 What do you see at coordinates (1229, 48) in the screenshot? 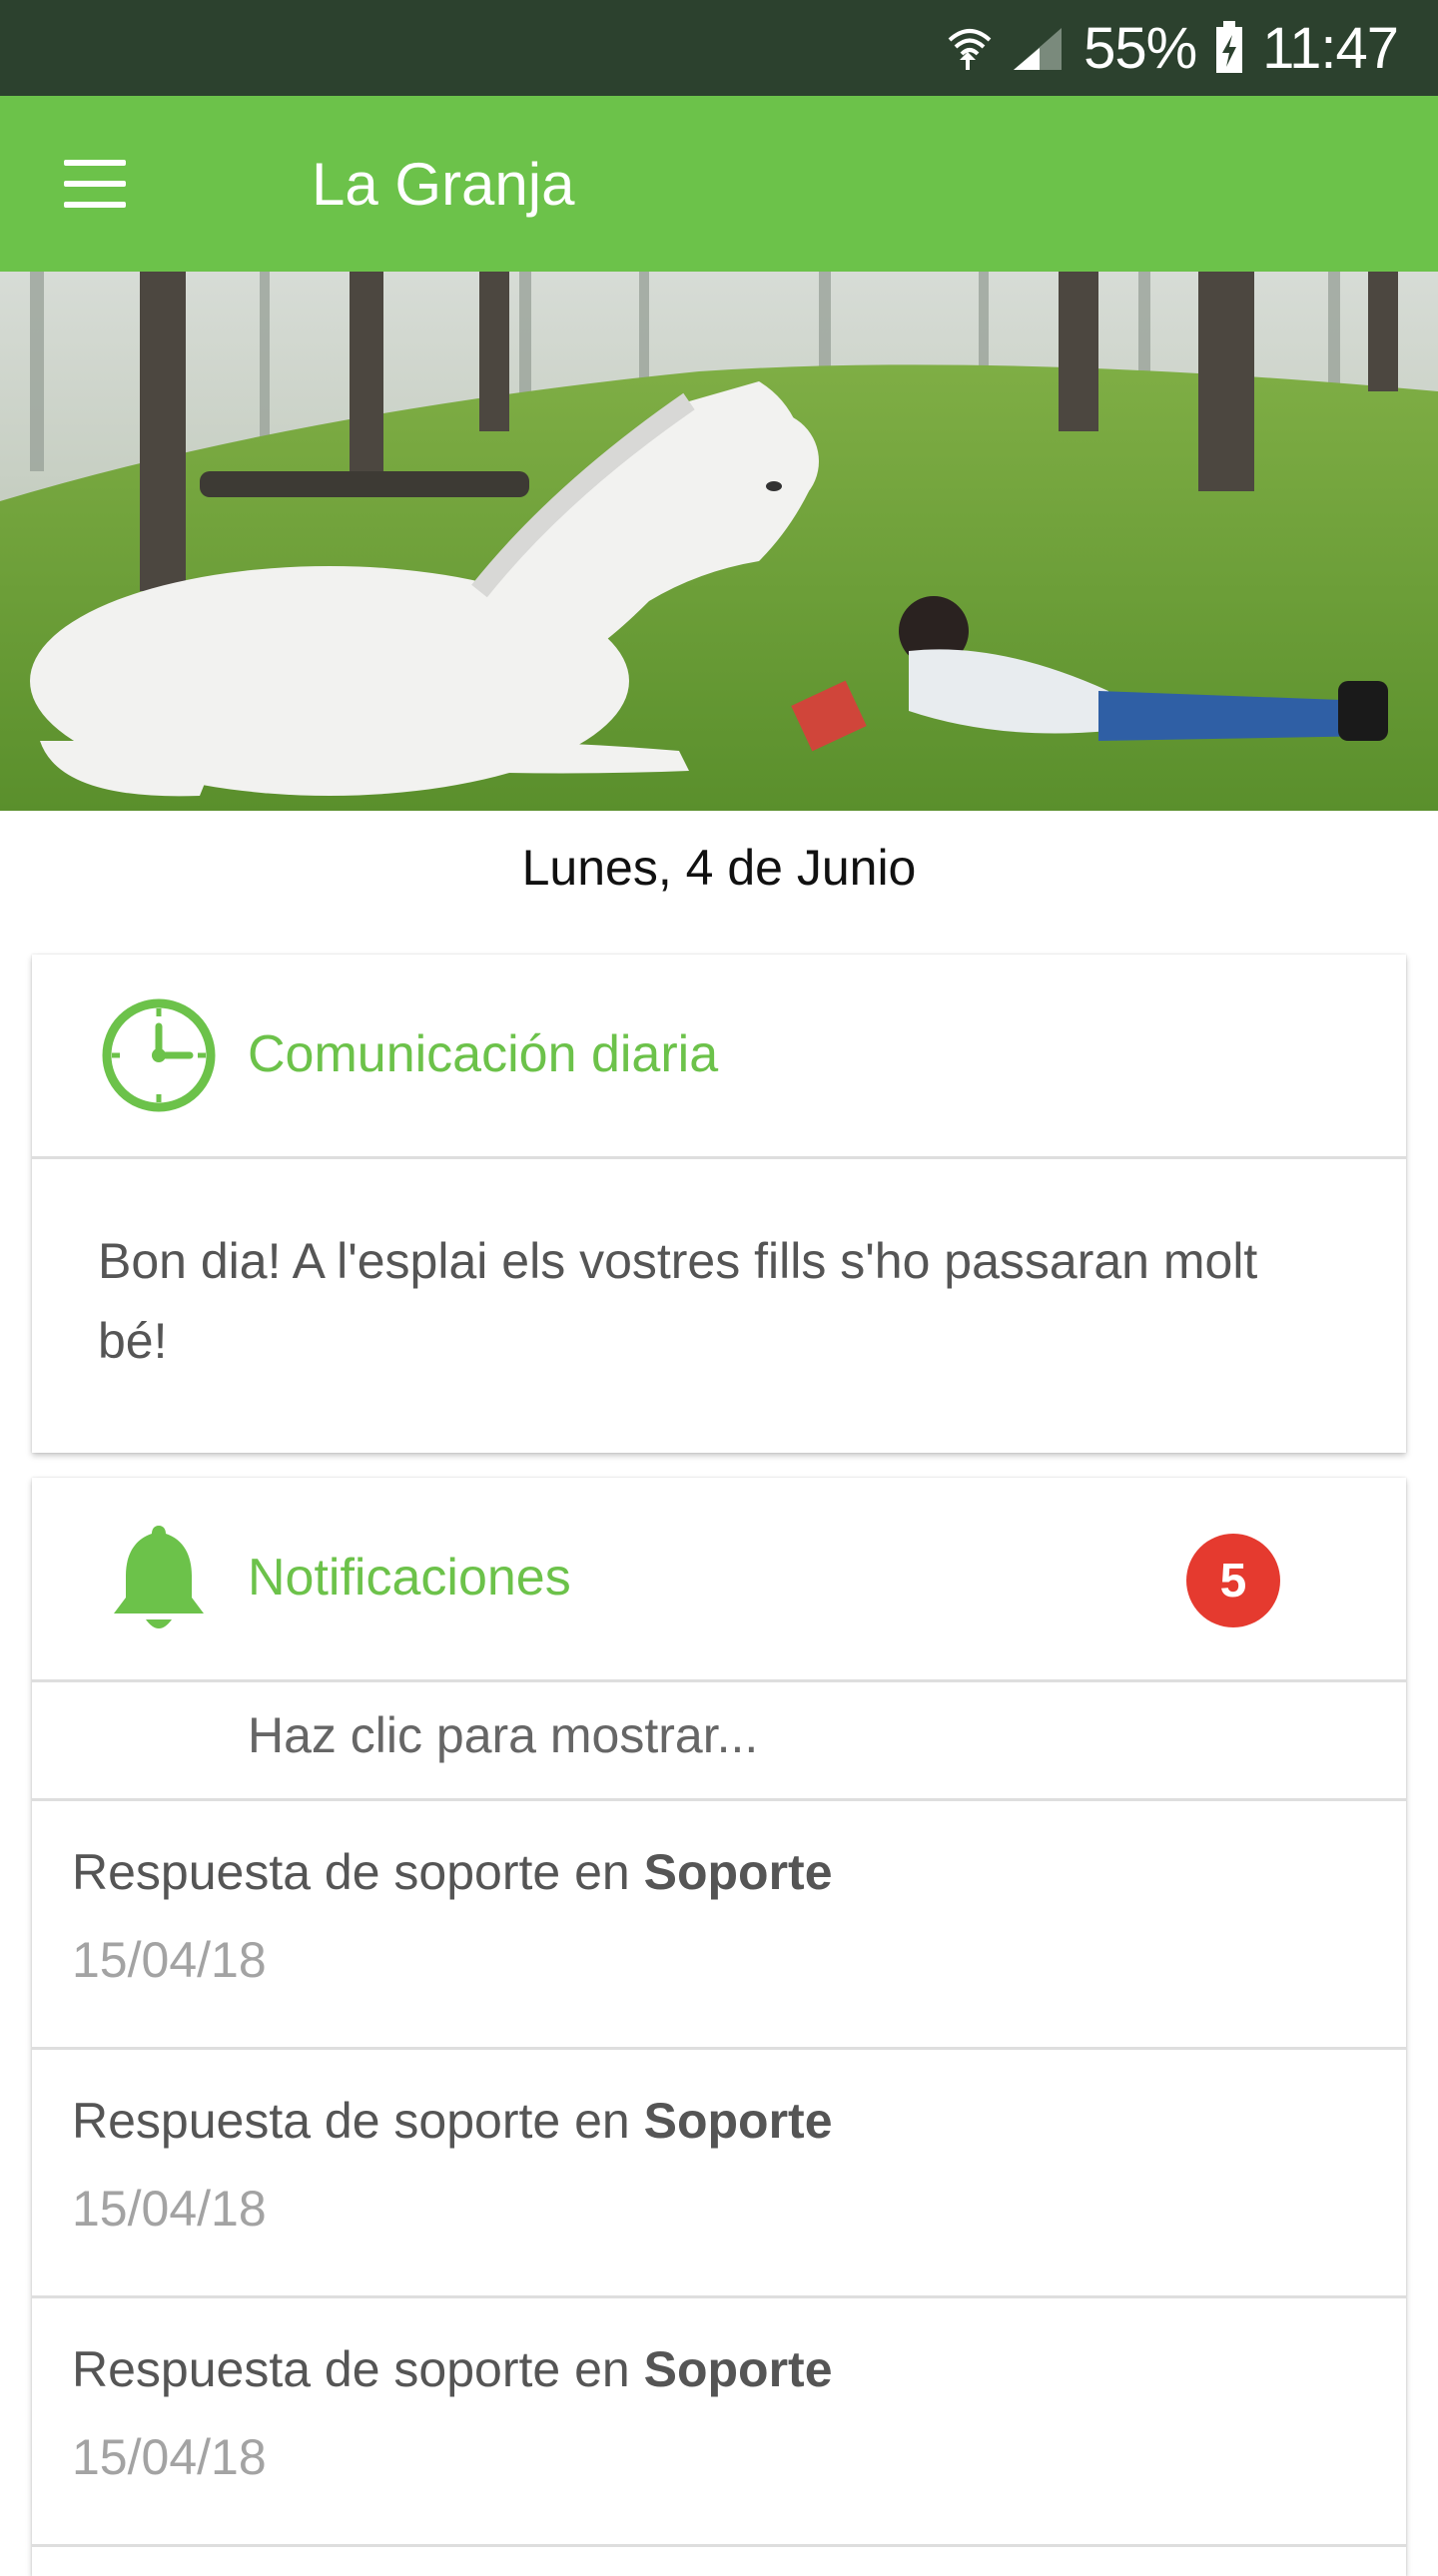
I see `battery-charging-icon` at bounding box center [1229, 48].